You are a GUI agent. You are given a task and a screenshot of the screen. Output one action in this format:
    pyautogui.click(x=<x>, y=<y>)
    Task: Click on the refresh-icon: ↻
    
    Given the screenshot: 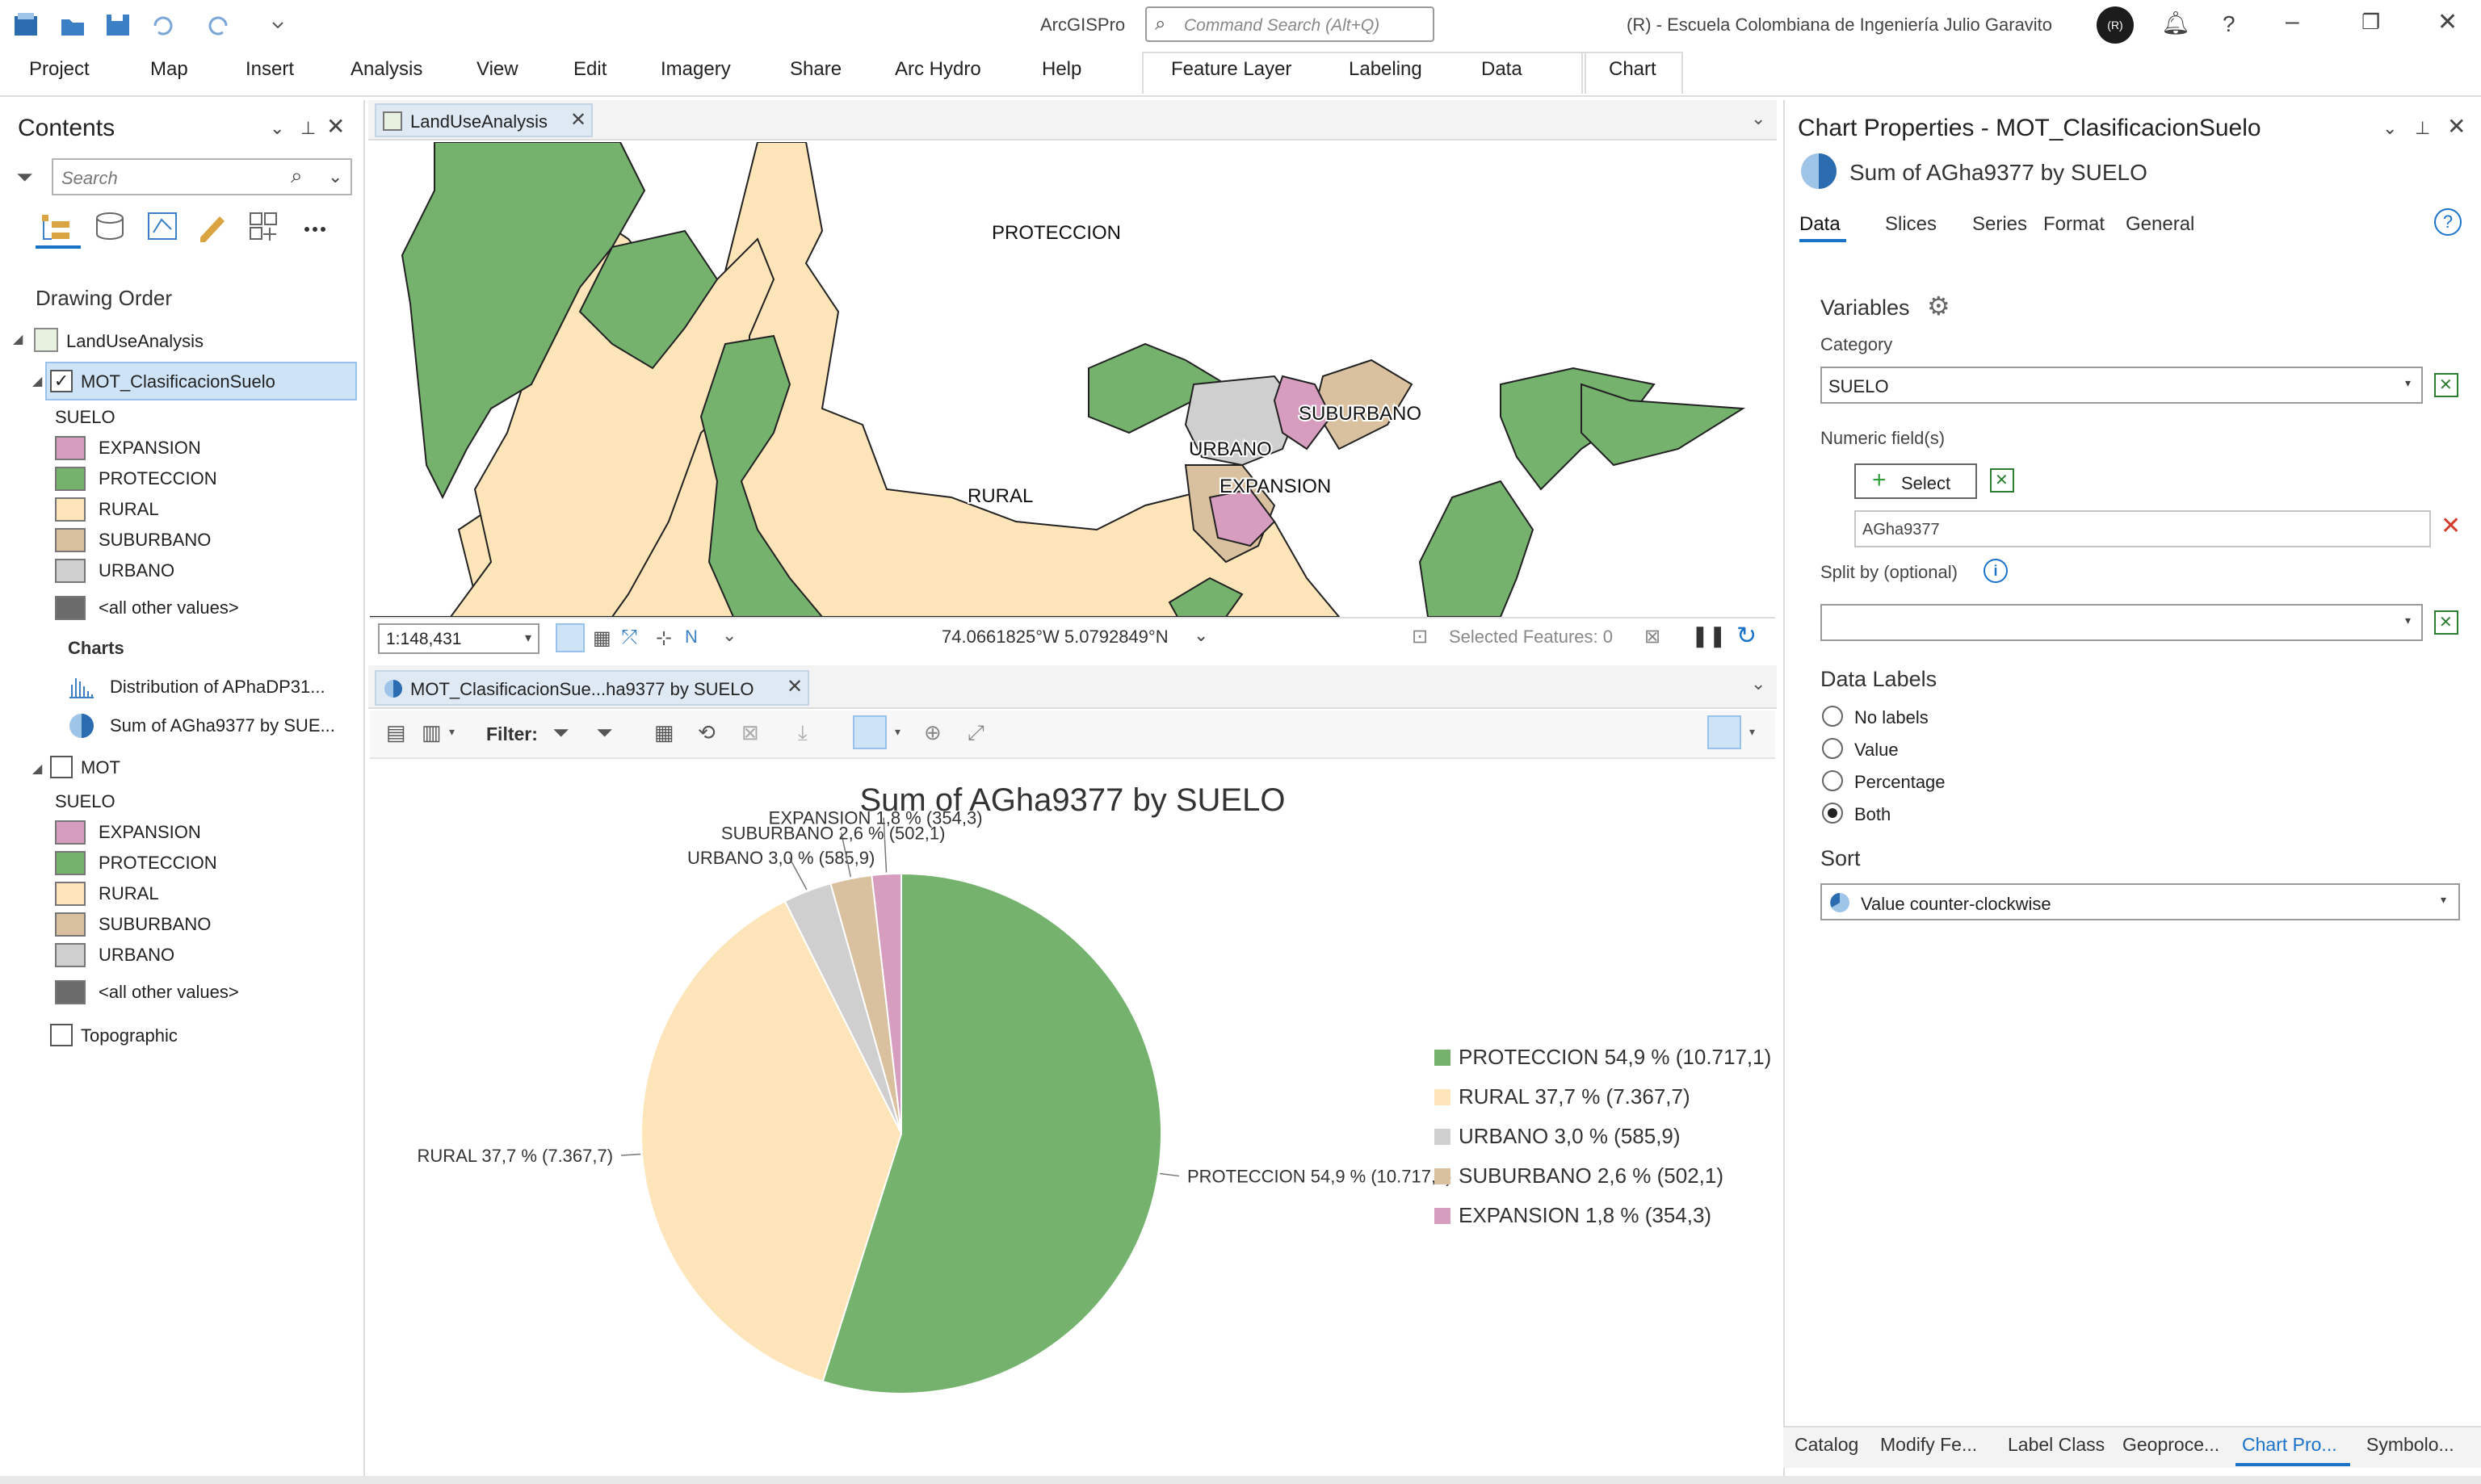 What is the action you would take?
    pyautogui.click(x=1746, y=636)
    